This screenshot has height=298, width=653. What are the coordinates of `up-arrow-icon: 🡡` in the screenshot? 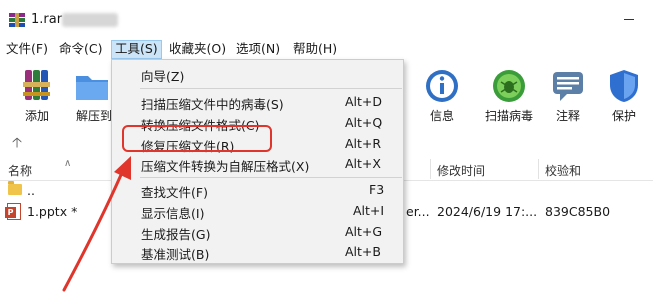 It's located at (17, 144).